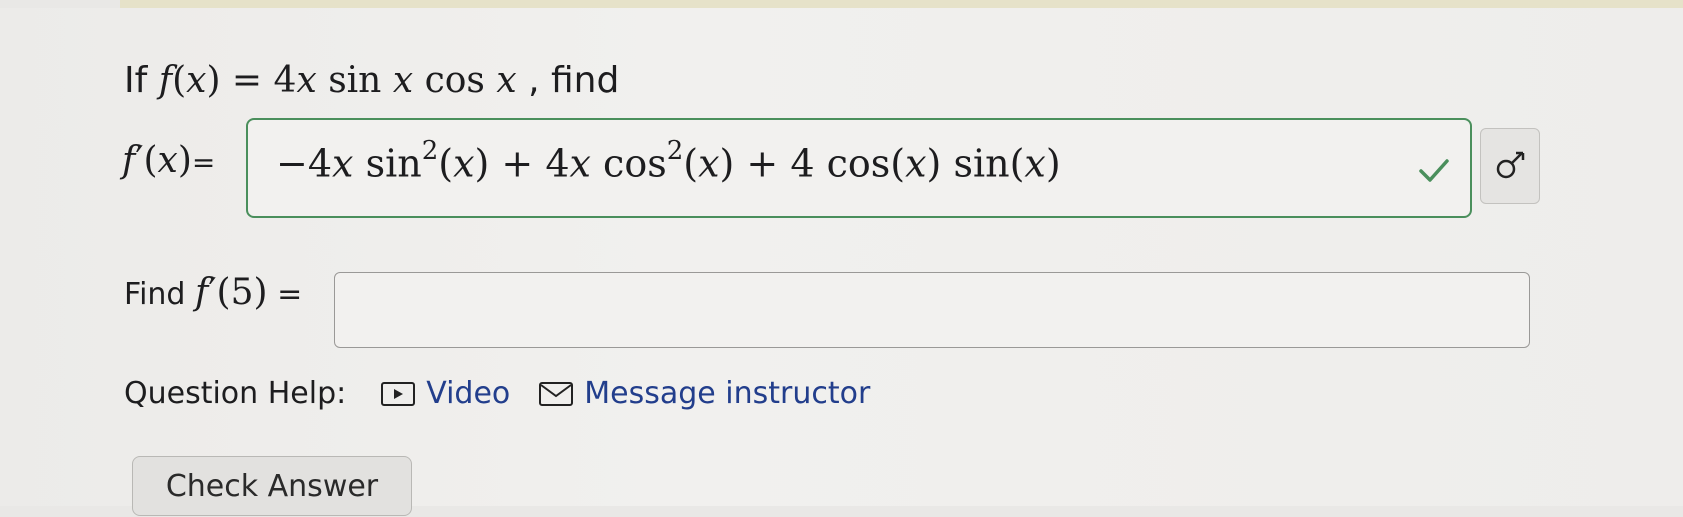  Describe the element at coordinates (169, 160) in the screenshot. I see `derivative-label: f′(x)=` at that location.